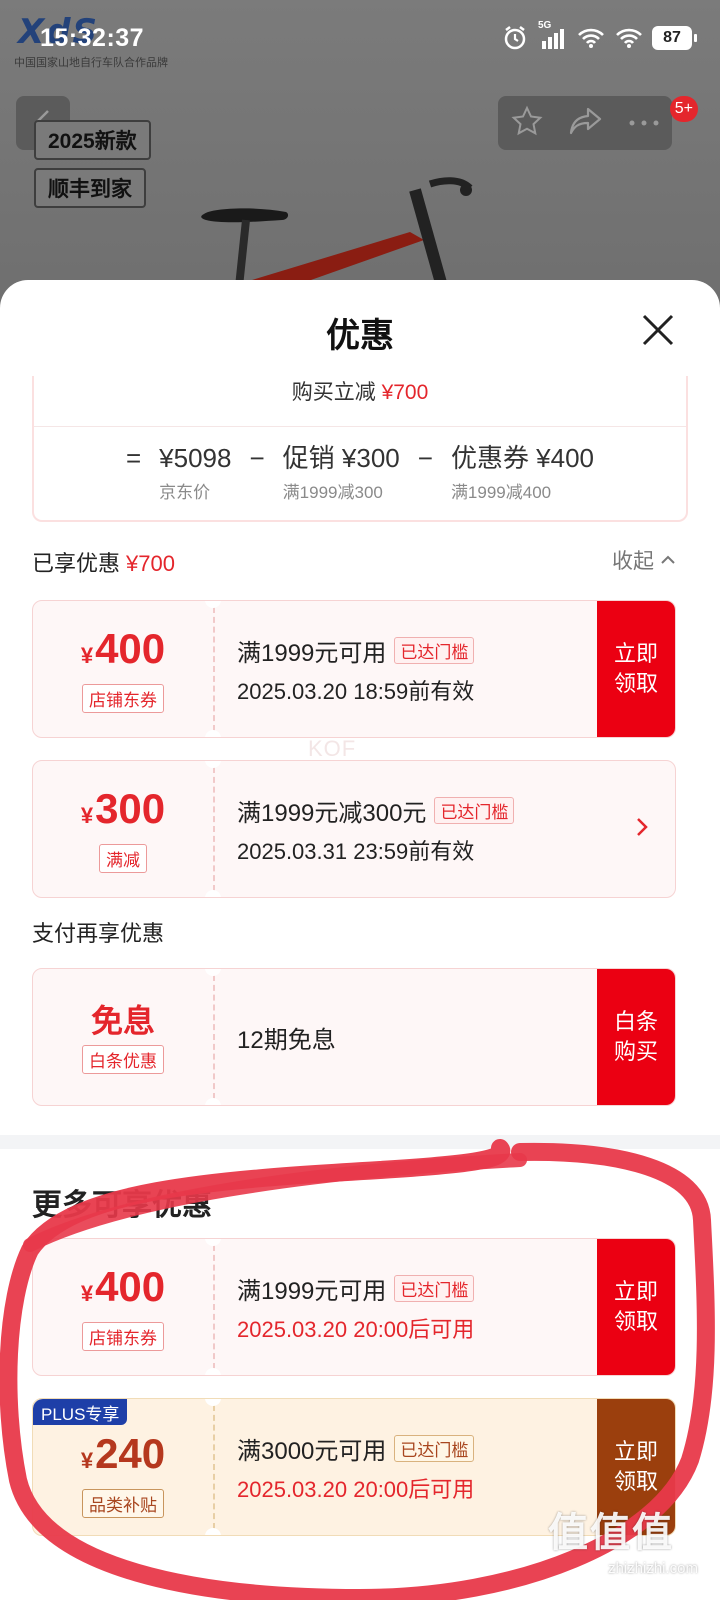 The height and width of the screenshot is (1600, 720). What do you see at coordinates (123, 1059) in the screenshot?
I see `coupon-type-tag: 白条优惠` at bounding box center [123, 1059].